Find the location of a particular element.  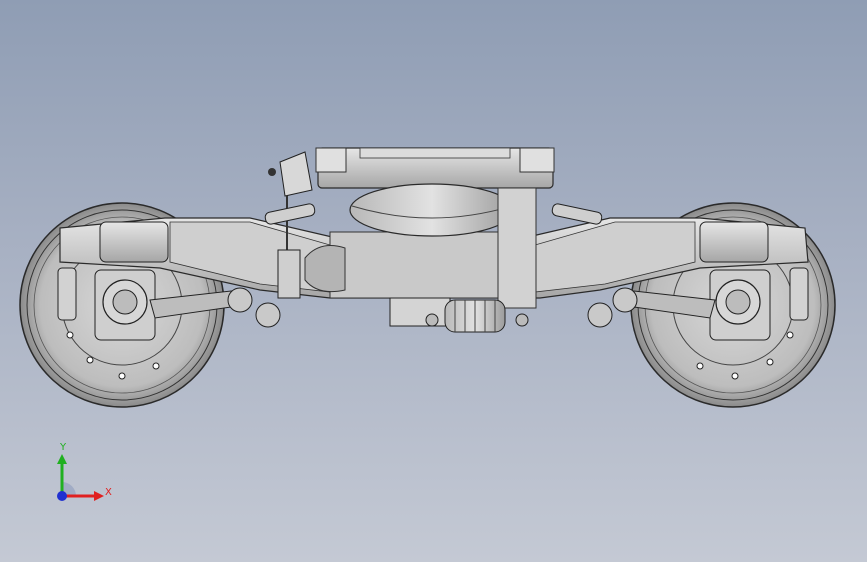

y-axis-label: Y is located at coordinates (63, 447).